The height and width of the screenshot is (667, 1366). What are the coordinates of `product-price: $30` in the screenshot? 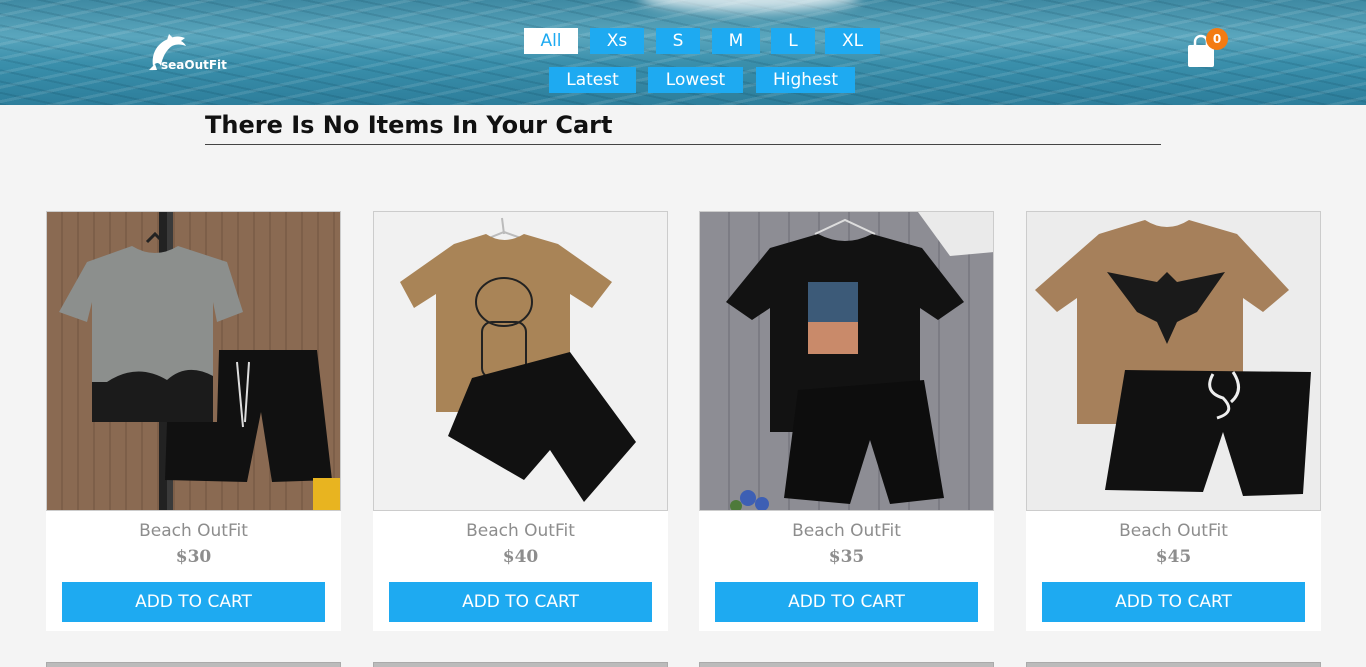 It's located at (193, 557).